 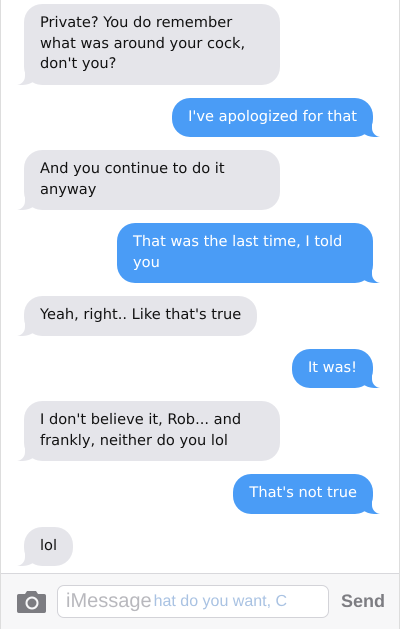 What do you see at coordinates (221, 601) in the screenshot?
I see `faded-message-text: hat do you want, C` at bounding box center [221, 601].